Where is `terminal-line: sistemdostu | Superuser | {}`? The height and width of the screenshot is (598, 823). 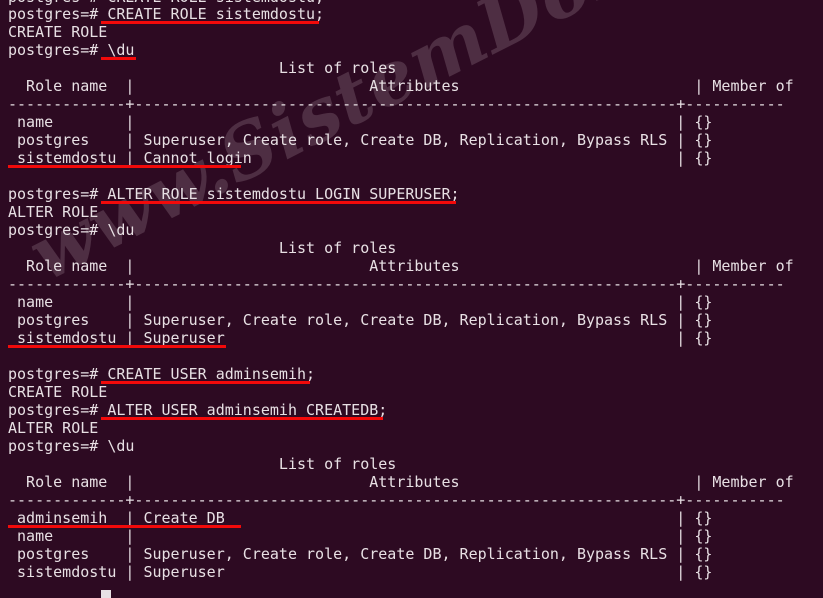 terminal-line: sistemdostu | Superuser | {} is located at coordinates (360, 572).